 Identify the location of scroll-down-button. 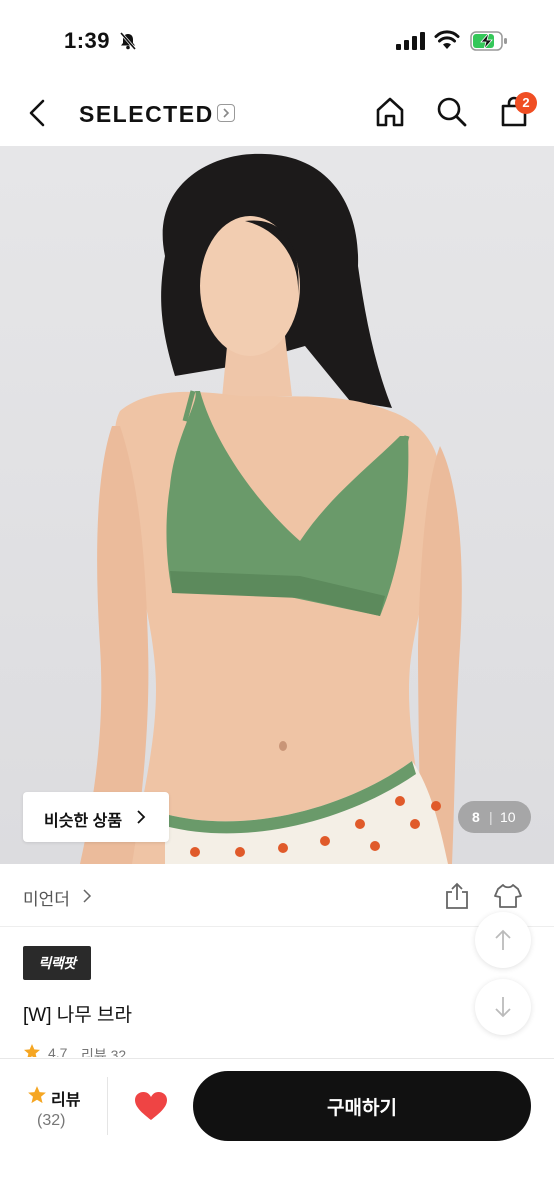
(503, 1007).